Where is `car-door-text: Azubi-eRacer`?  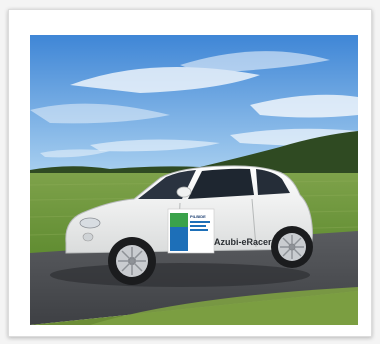
car-door-text: Azubi-eRacer is located at coordinates (243, 242).